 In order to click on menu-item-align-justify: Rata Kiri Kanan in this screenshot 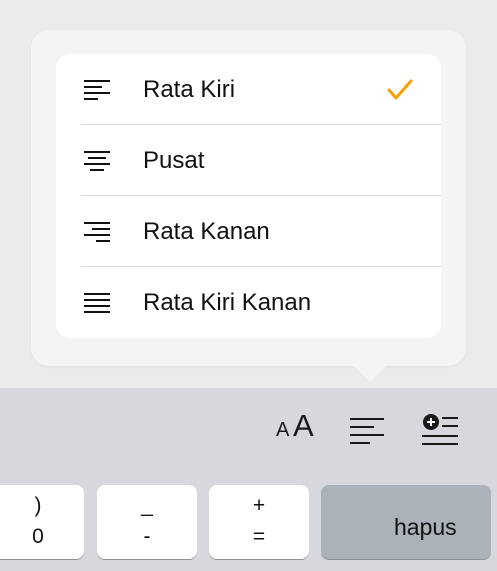, I will do `click(248, 302)`.